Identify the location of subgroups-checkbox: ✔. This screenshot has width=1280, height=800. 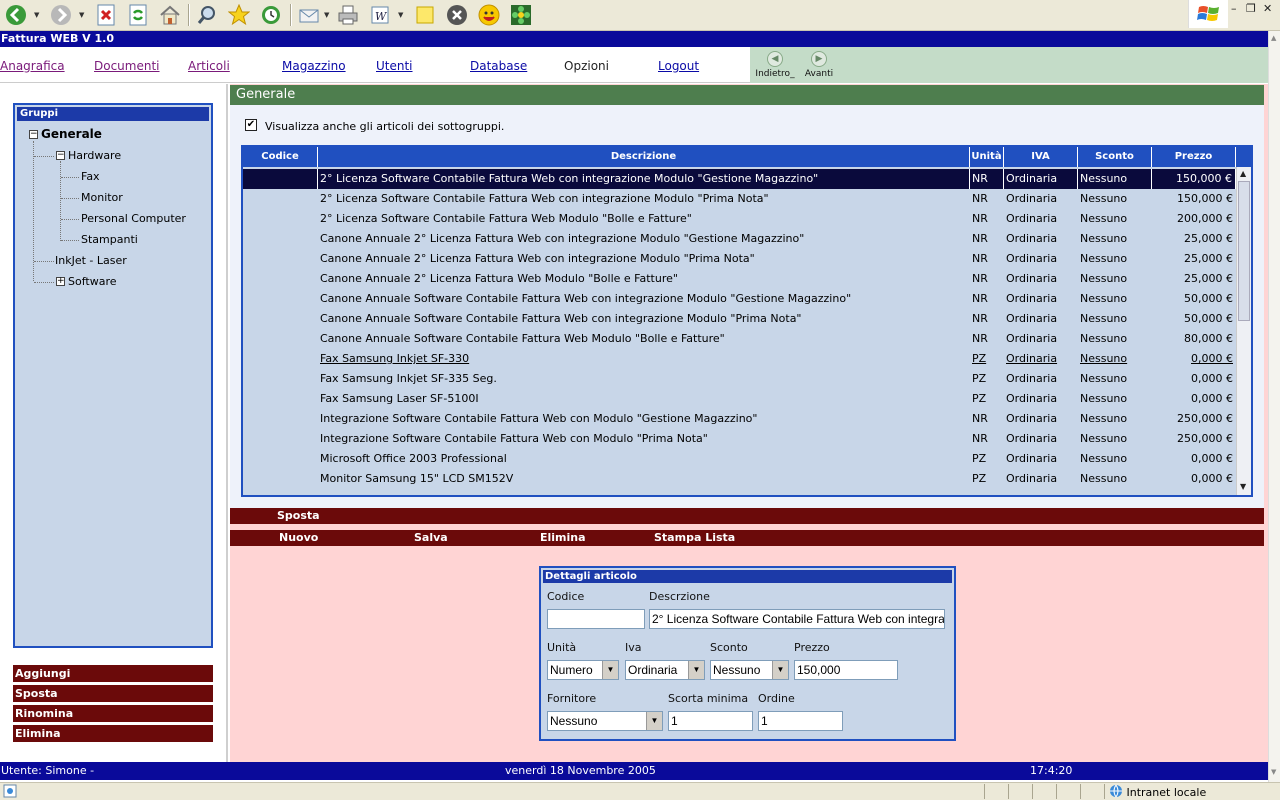
(251, 125).